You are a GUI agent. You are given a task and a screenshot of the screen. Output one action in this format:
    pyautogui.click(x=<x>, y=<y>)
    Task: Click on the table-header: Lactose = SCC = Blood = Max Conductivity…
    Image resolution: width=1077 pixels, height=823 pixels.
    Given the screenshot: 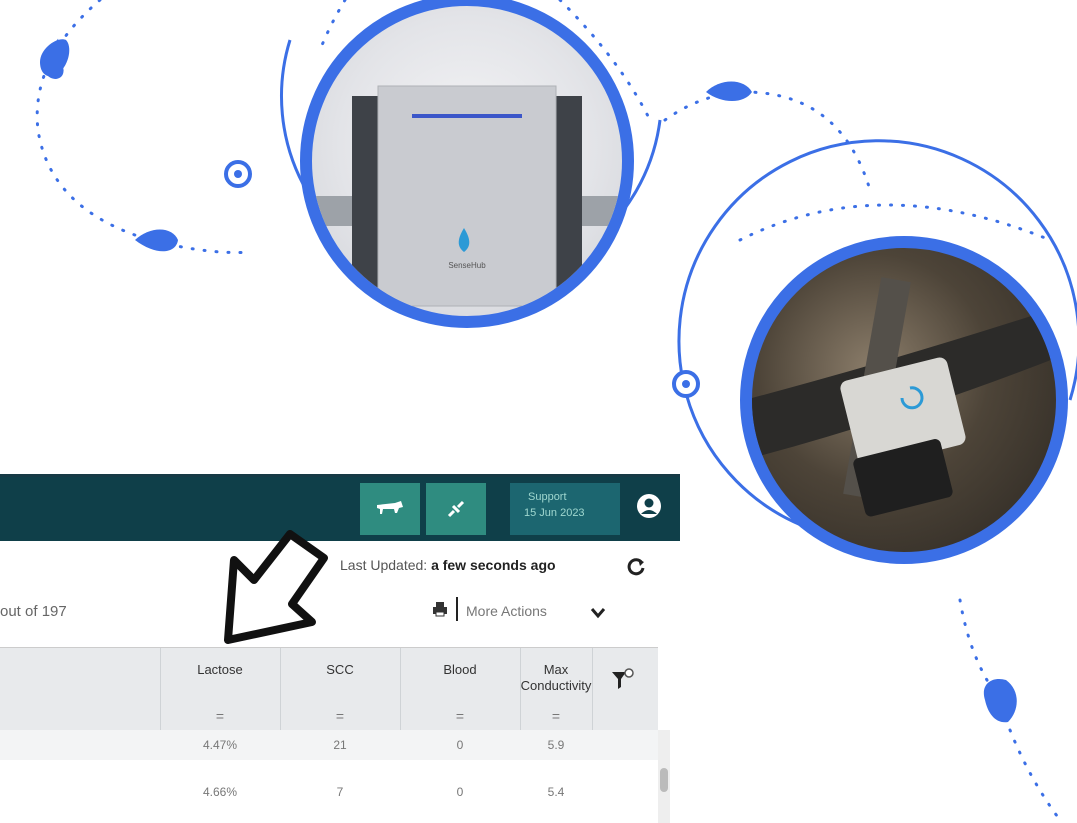 What is the action you would take?
    pyautogui.click(x=329, y=688)
    